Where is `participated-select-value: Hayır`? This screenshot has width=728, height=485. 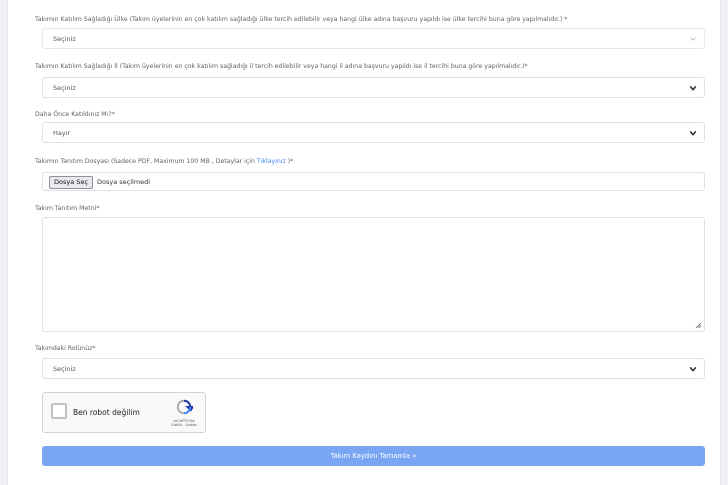 participated-select-value: Hayır is located at coordinates (62, 133).